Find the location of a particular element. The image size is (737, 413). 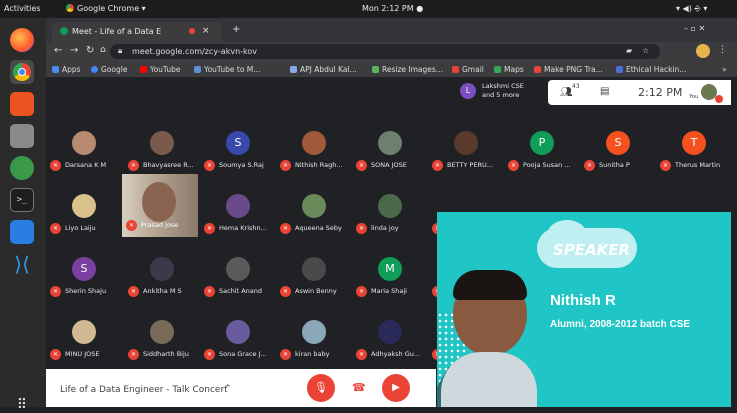

participant-tile: ✕ Aqueena Seby is located at coordinates (314, 218).